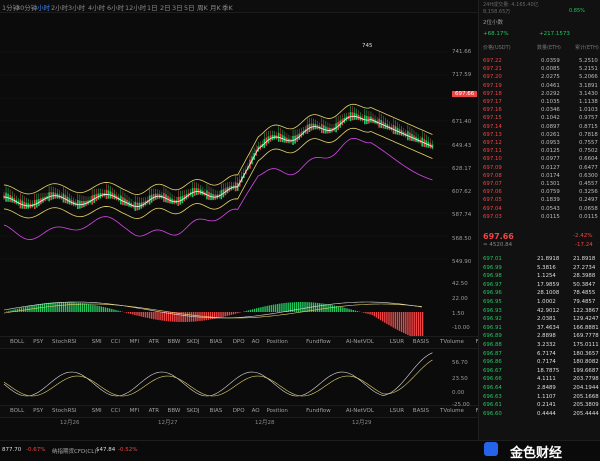  I want to click on bid-row: 696.9717.985950.3847, so click(539, 286).